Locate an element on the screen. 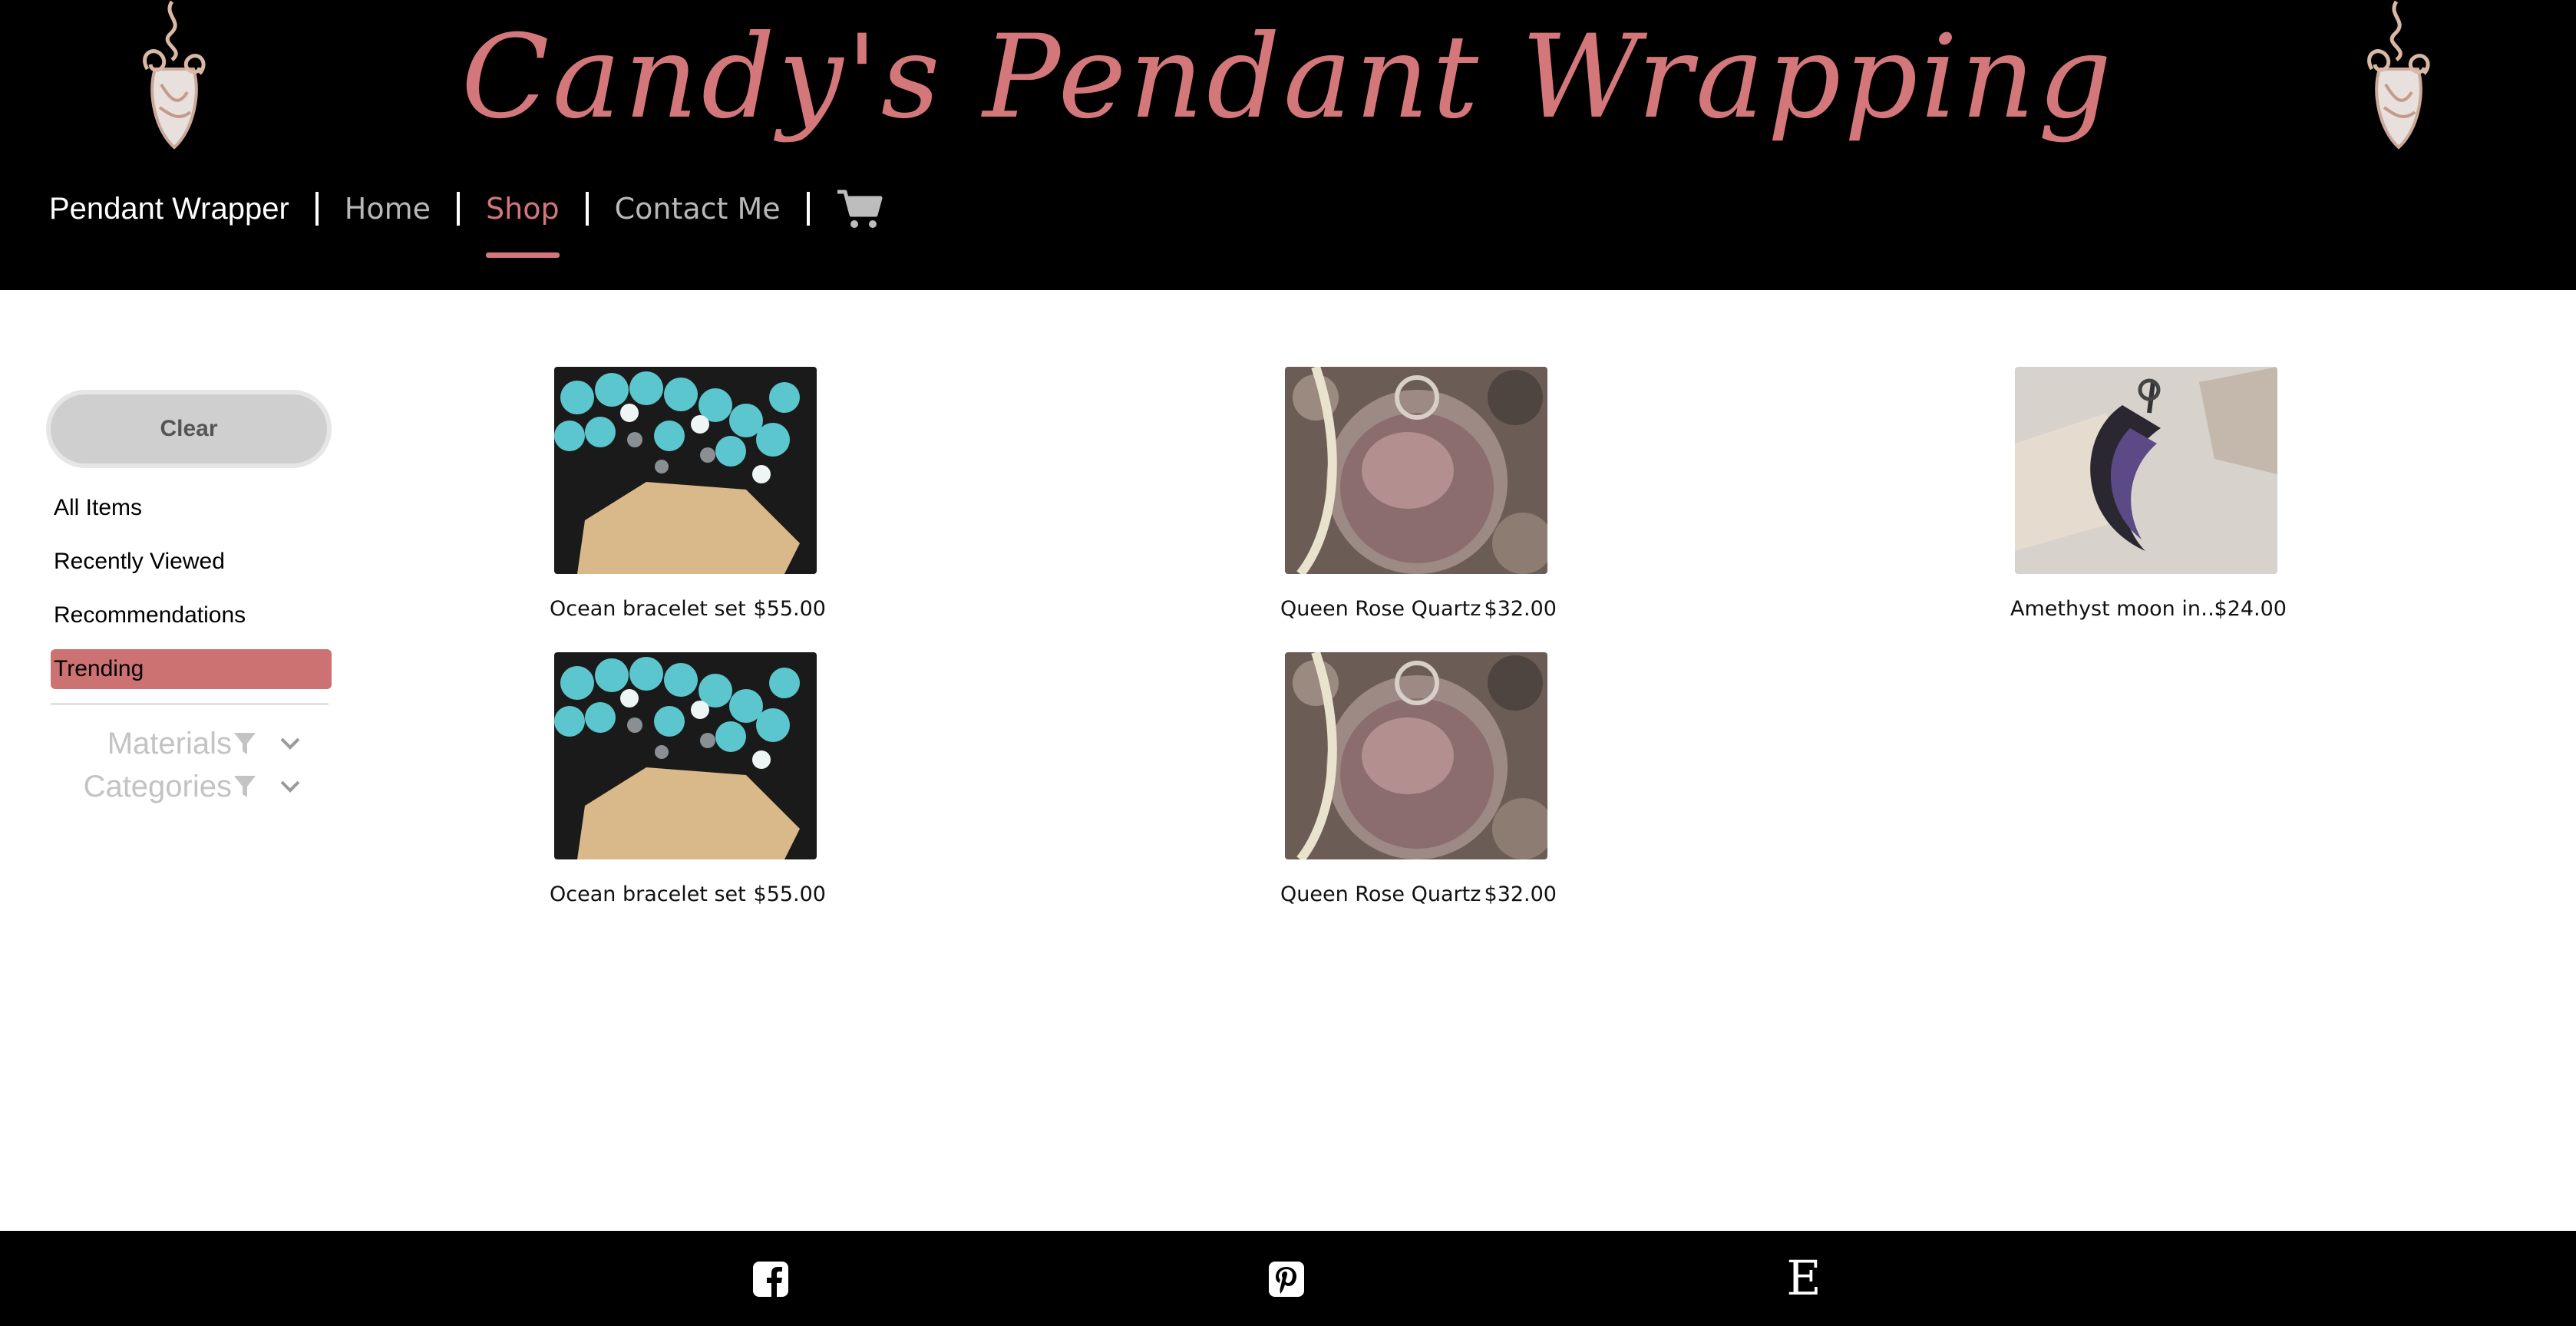 This screenshot has height=1326, width=2576. clear-button: Clear is located at coordinates (189, 429).